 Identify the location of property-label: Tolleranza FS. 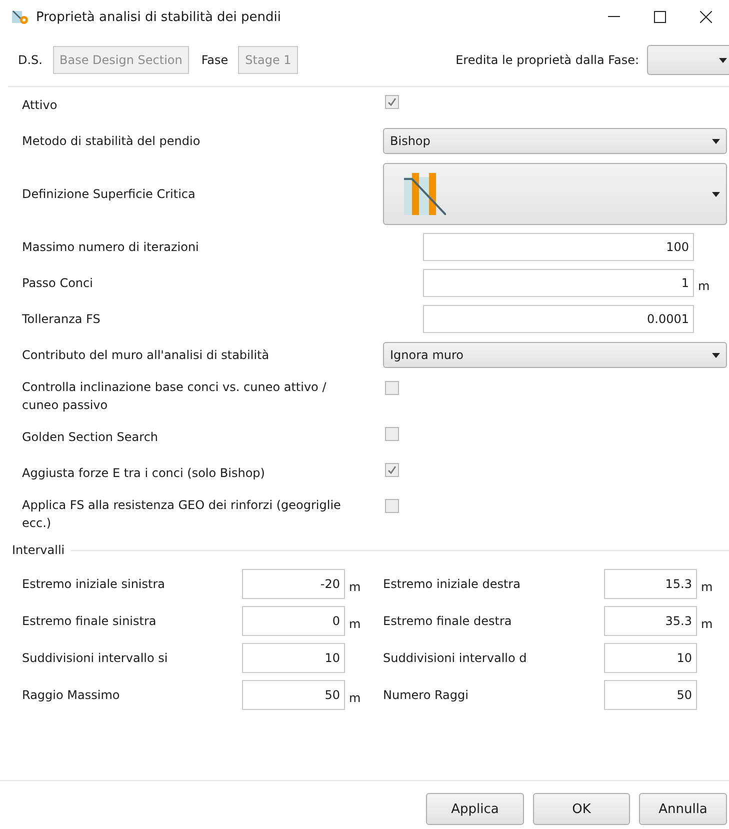
(62, 319).